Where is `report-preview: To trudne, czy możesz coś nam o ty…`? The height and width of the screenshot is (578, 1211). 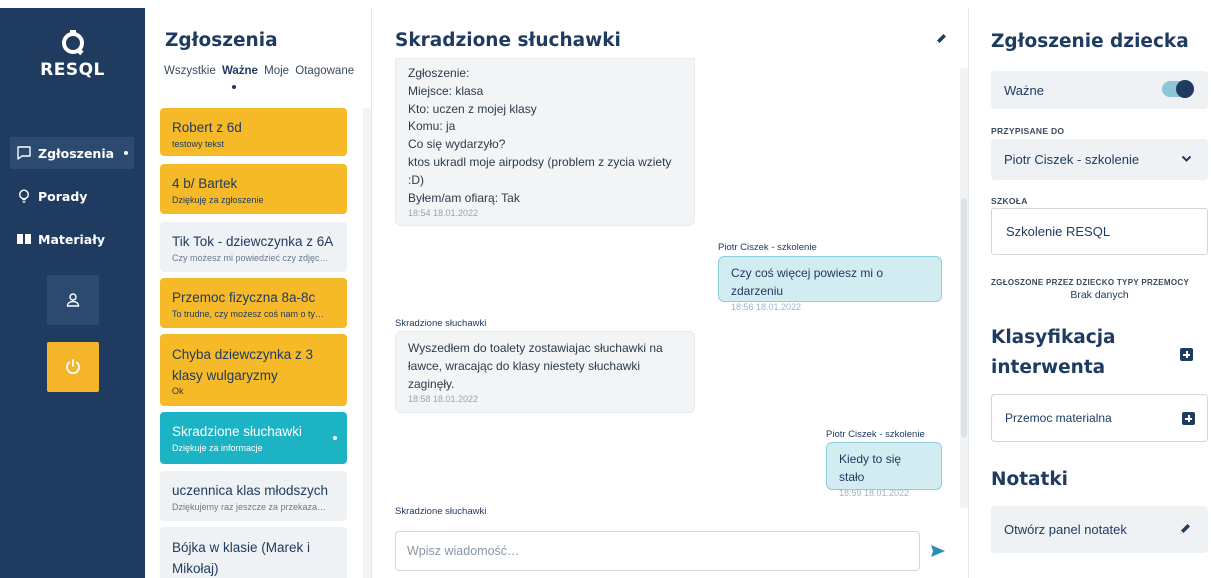 report-preview: To trudne, czy możesz coś nam o ty… is located at coordinates (248, 314).